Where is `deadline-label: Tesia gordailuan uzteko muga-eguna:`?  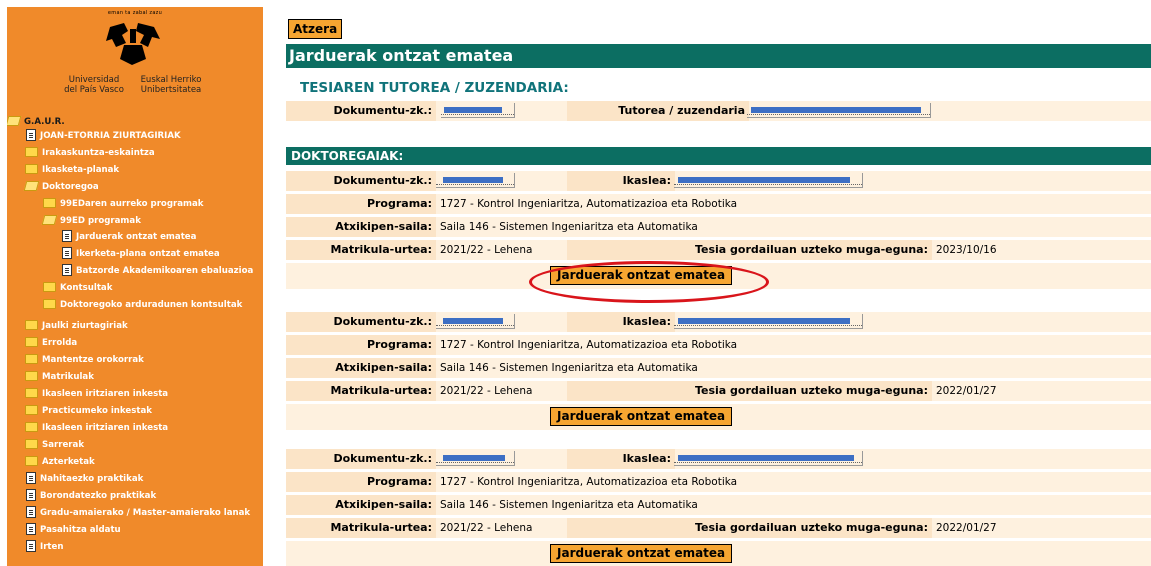 deadline-label: Tesia gordailuan uzteko muga-eguna: is located at coordinates (749, 528).